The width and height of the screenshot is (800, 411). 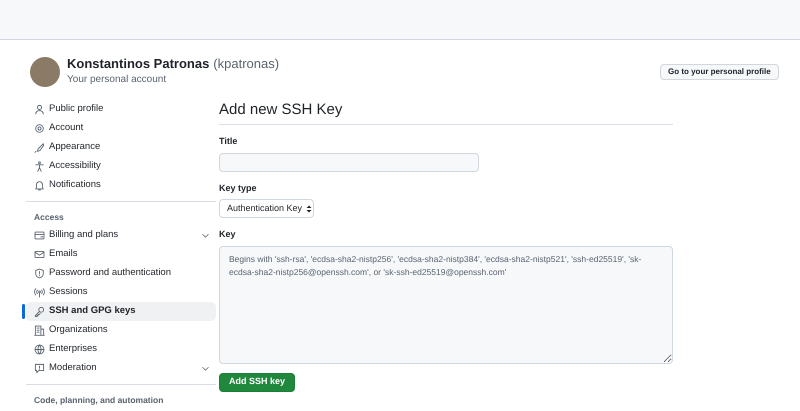 What do you see at coordinates (121, 128) in the screenshot?
I see `sidebar-item: Account` at bounding box center [121, 128].